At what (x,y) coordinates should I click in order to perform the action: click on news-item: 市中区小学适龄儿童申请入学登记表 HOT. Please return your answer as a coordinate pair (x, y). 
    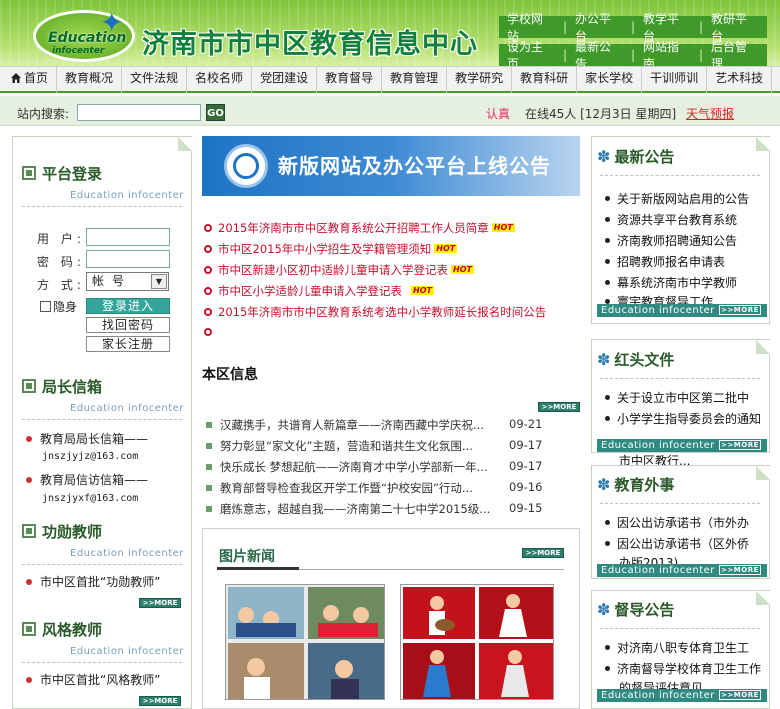
    Looking at the image, I should click on (319, 291).